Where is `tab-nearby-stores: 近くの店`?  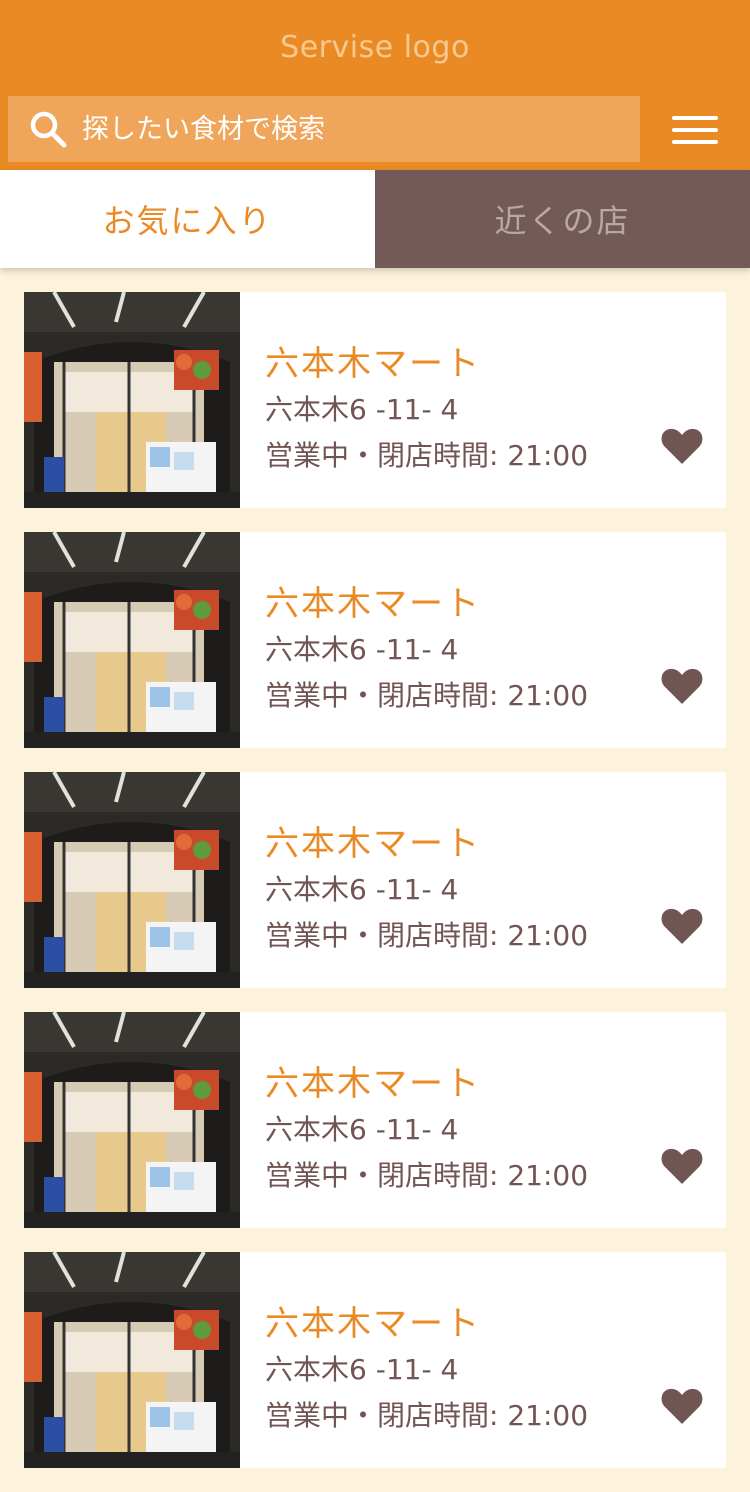
tab-nearby-stores: 近くの店 is located at coordinates (562, 219).